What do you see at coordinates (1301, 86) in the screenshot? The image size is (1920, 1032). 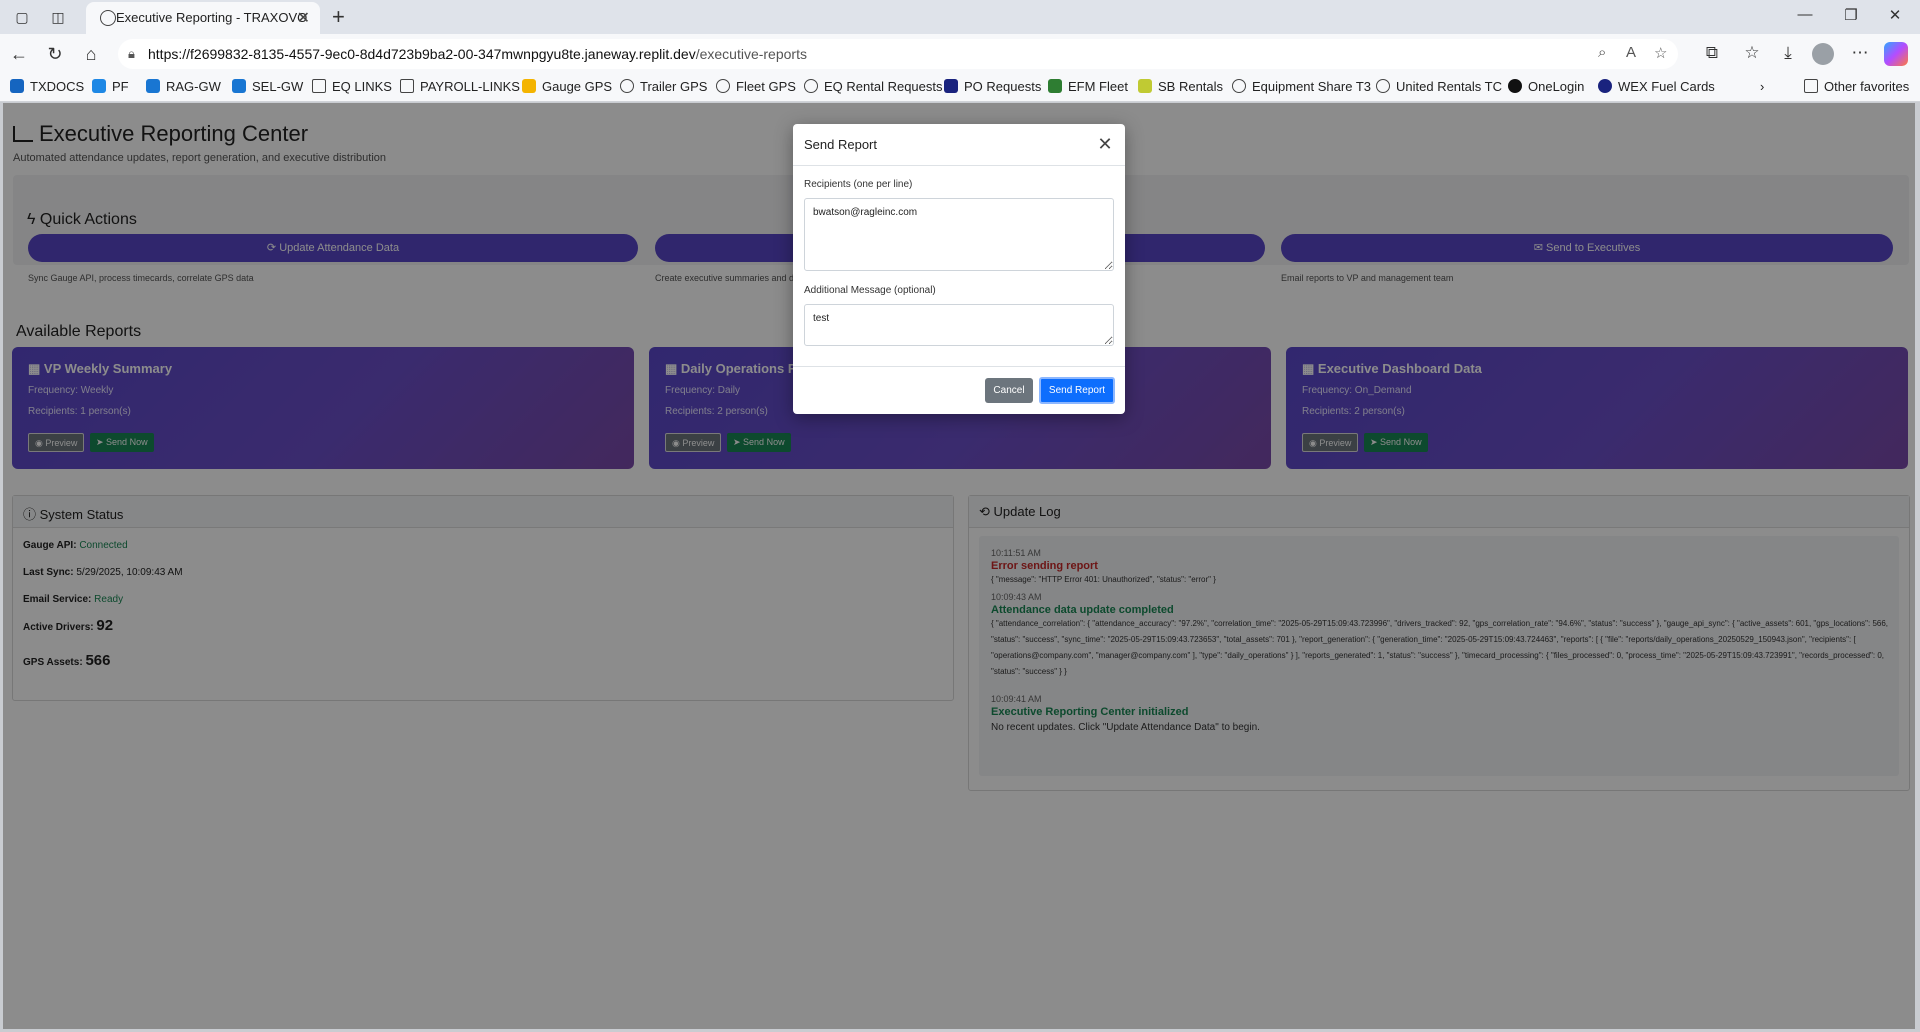 I see `bookmark-equipment-share-t3: Equipment Share T3` at bounding box center [1301, 86].